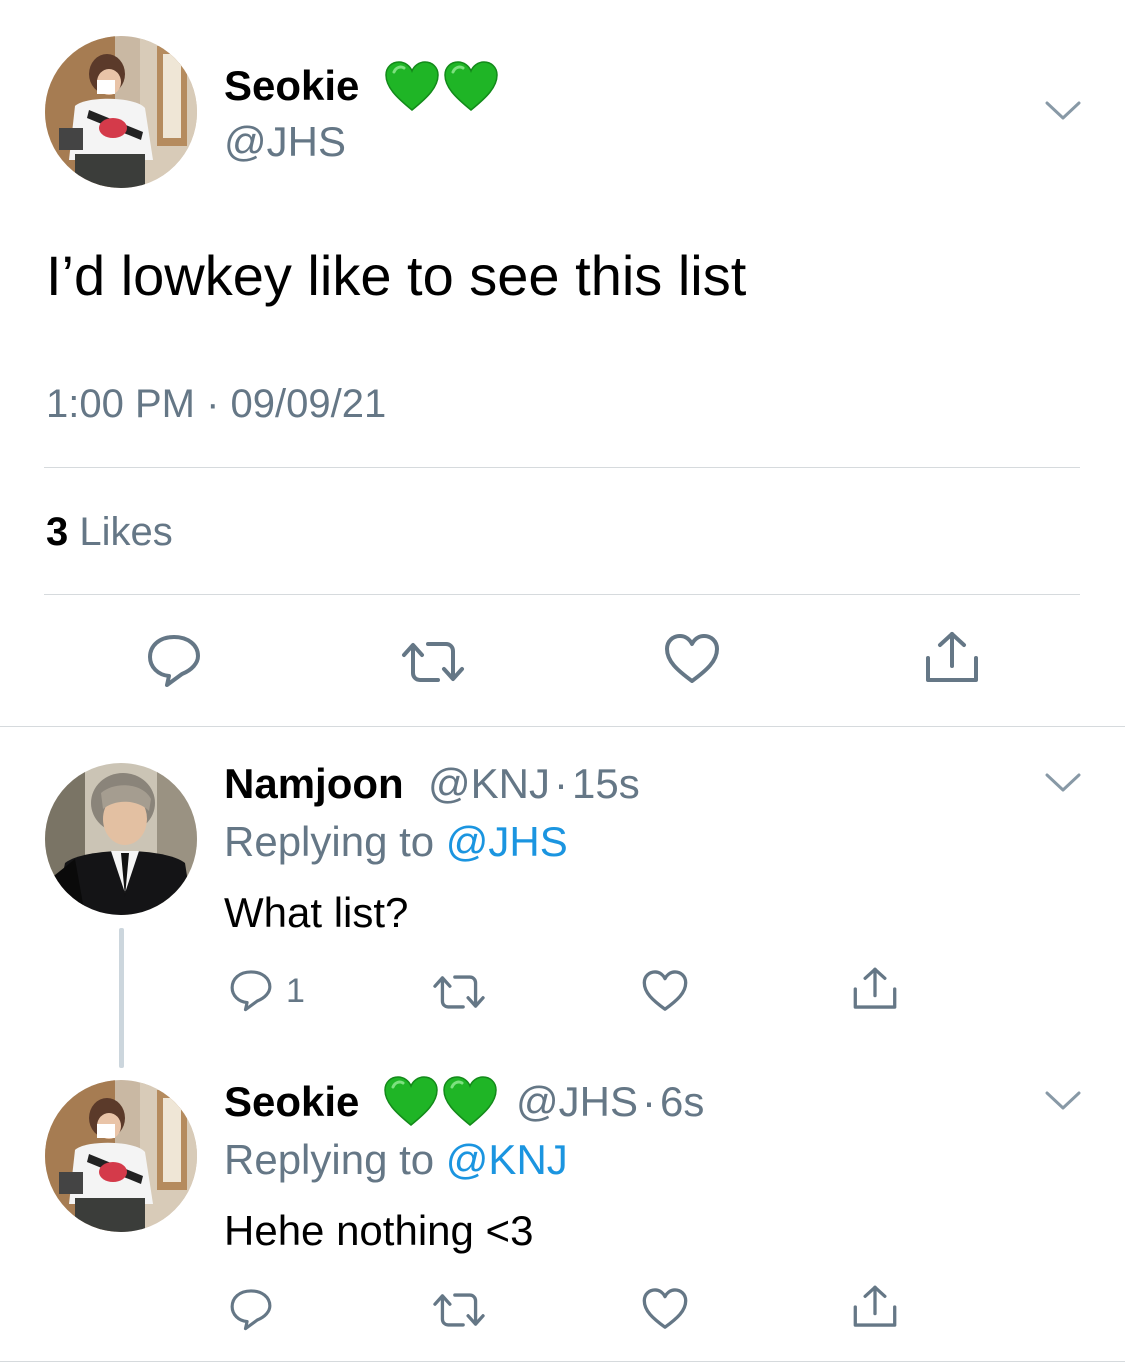 The width and height of the screenshot is (1125, 1363). I want to click on reply-count: 1, so click(295, 991).